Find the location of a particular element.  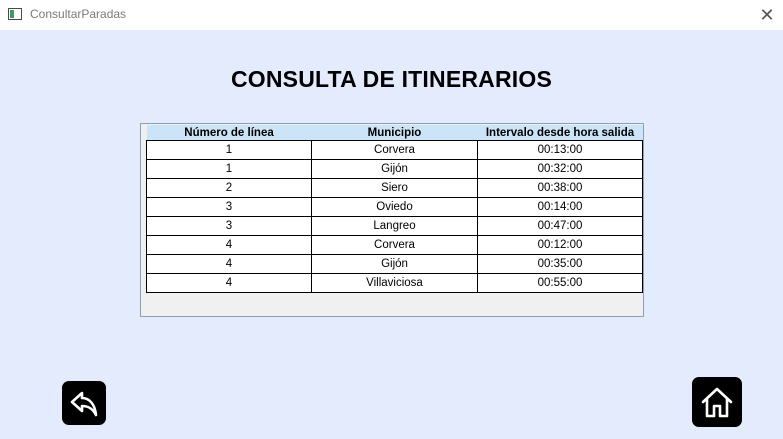

table-row: 4 Villaviciosa 00:55:00 is located at coordinates (394, 283).